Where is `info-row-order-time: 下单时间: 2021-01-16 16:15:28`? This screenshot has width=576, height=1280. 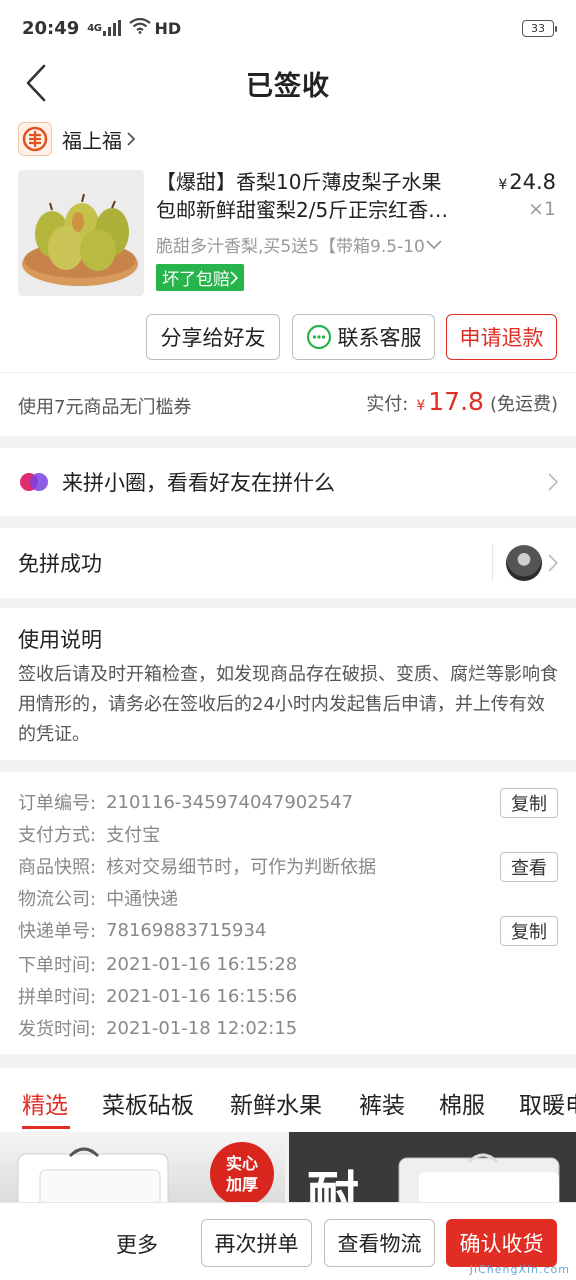 info-row-order-time: 下单时间: 2021-01-16 16:15:28 is located at coordinates (157, 964).